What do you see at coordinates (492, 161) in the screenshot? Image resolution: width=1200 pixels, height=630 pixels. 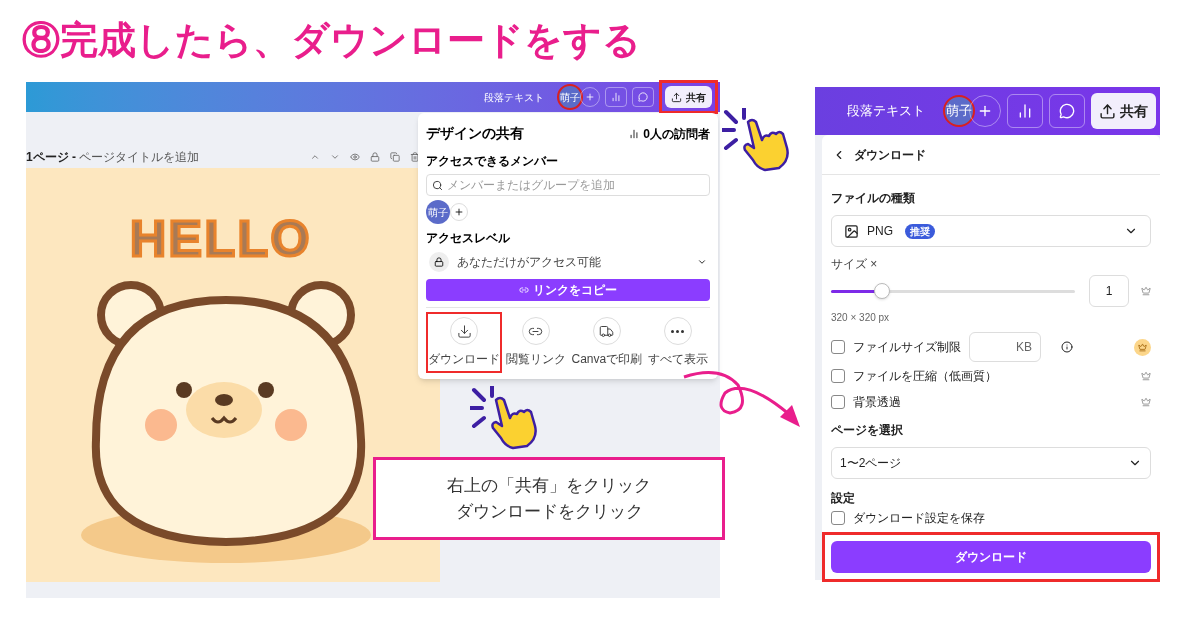 I see `section-label: アクセスできるメンバー` at bounding box center [492, 161].